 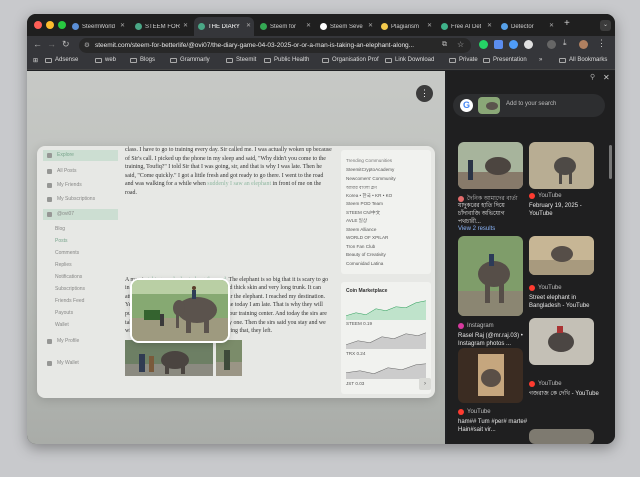 What do you see at coordinates (62, 25) in the screenshot?
I see `maximize-window-button` at bounding box center [62, 25].